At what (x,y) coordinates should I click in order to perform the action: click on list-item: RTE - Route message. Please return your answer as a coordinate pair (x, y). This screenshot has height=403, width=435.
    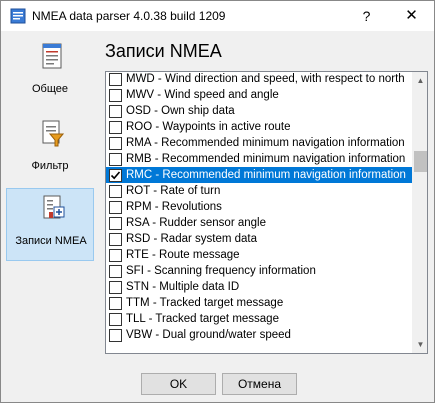
    Looking at the image, I should click on (259, 255).